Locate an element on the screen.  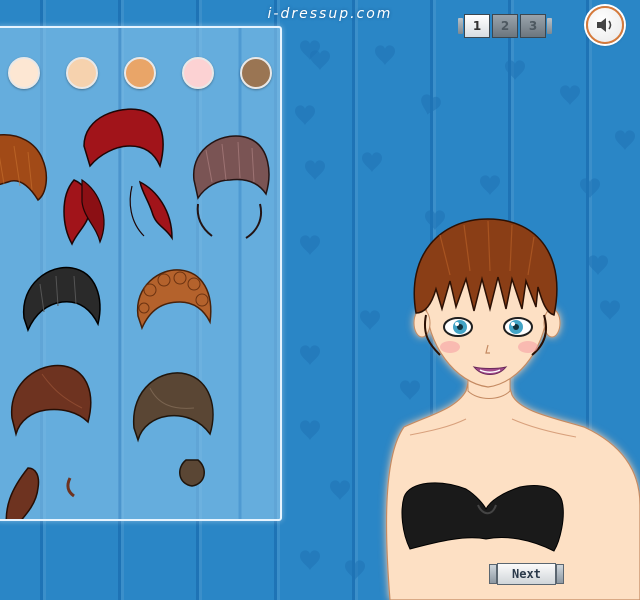
next-button-label: Next is located at coordinates (526, 574).